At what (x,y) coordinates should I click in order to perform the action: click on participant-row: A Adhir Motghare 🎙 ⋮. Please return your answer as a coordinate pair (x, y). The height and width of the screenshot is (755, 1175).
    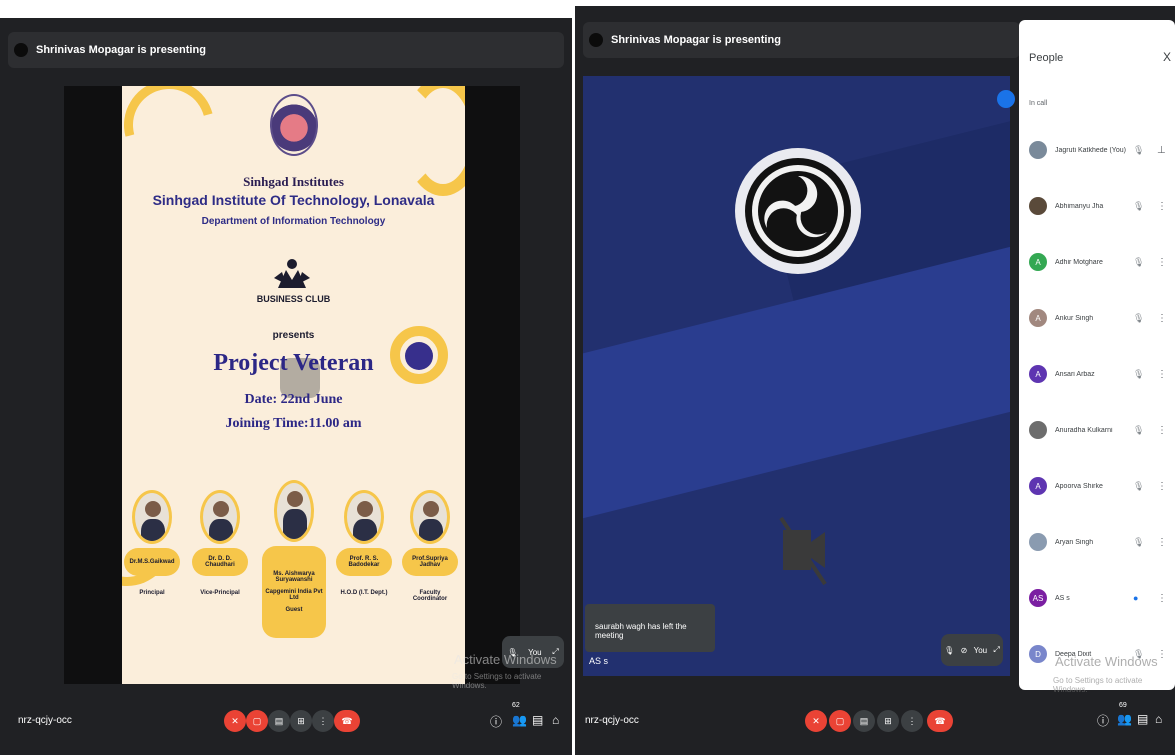
    Looking at the image, I should click on (1100, 262).